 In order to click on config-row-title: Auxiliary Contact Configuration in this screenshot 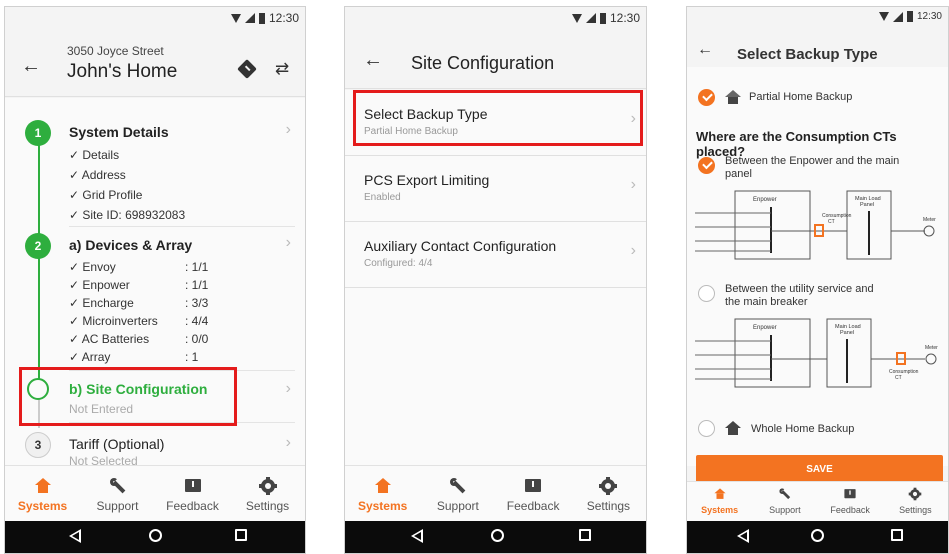, I will do `click(460, 246)`.